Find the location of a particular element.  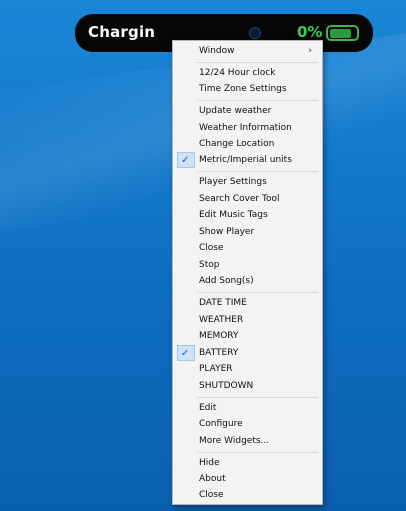

menu-item-weather-information: Weather Information is located at coordinates (247, 128).